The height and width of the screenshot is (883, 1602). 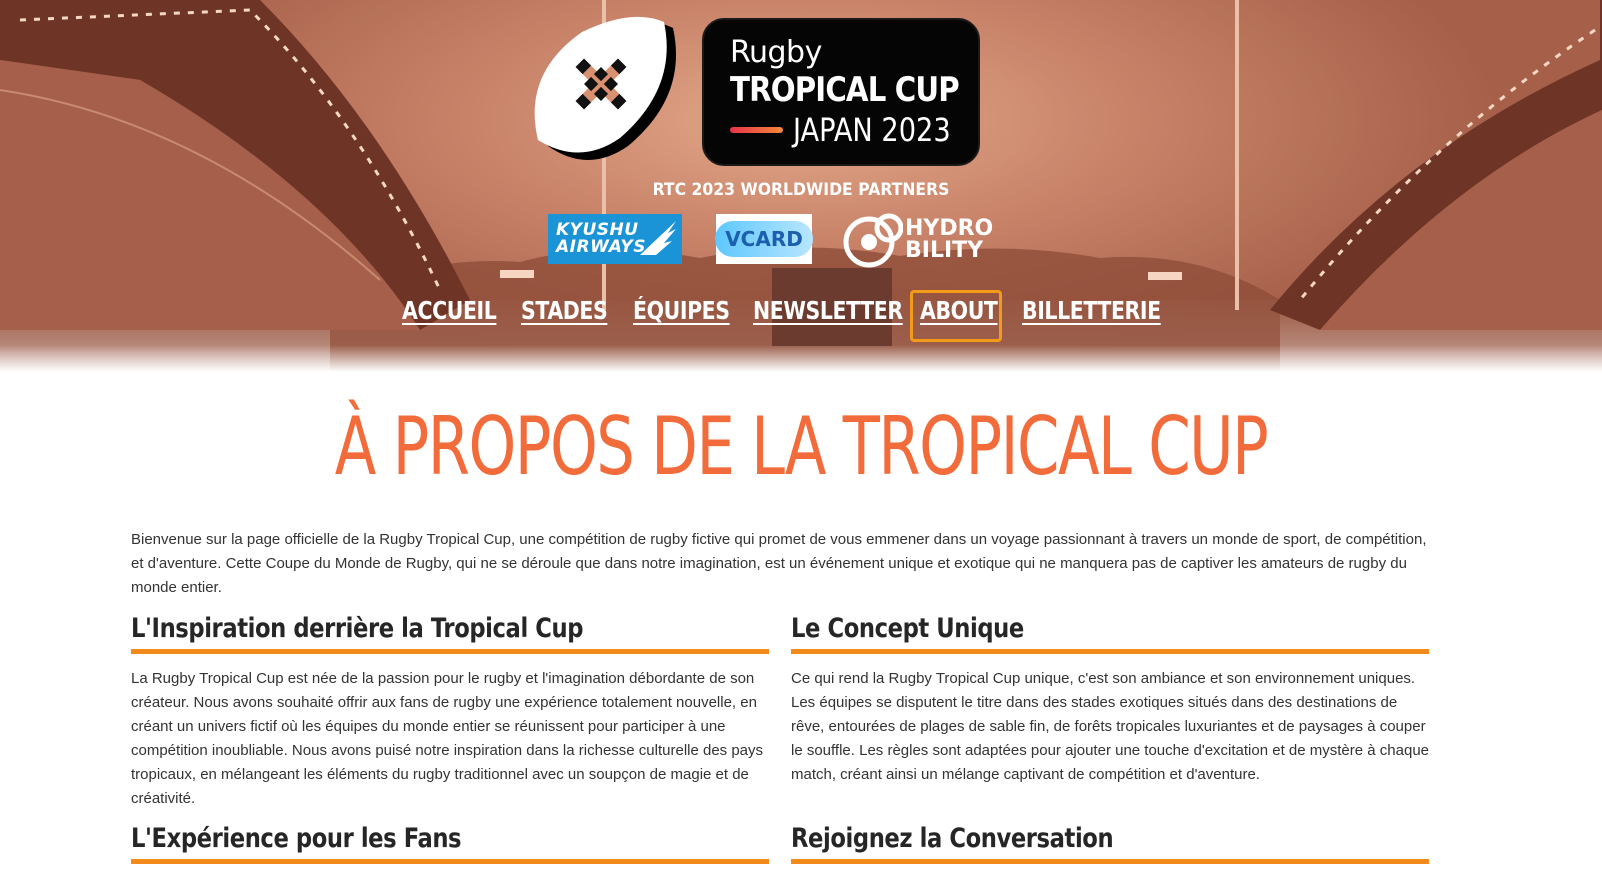 What do you see at coordinates (907, 628) in the screenshot?
I see `section-heading-text: Le Concept Unique` at bounding box center [907, 628].